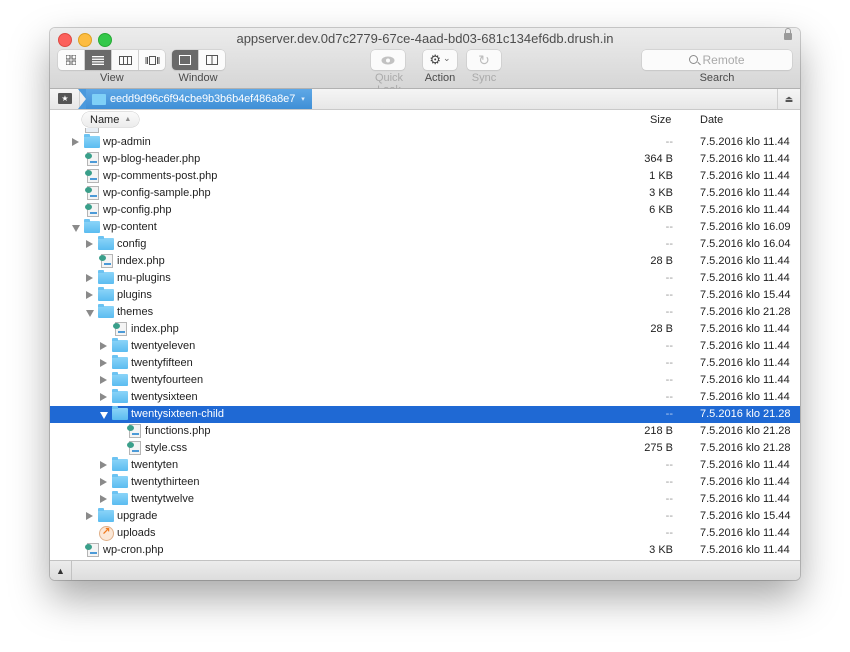 This screenshot has height=652, width=850. Describe the element at coordinates (195, 99) in the screenshot. I see `path-crumb-current: eedd9d96c6f94cbe9b3b6b4ef486a8e7 ▾` at that location.